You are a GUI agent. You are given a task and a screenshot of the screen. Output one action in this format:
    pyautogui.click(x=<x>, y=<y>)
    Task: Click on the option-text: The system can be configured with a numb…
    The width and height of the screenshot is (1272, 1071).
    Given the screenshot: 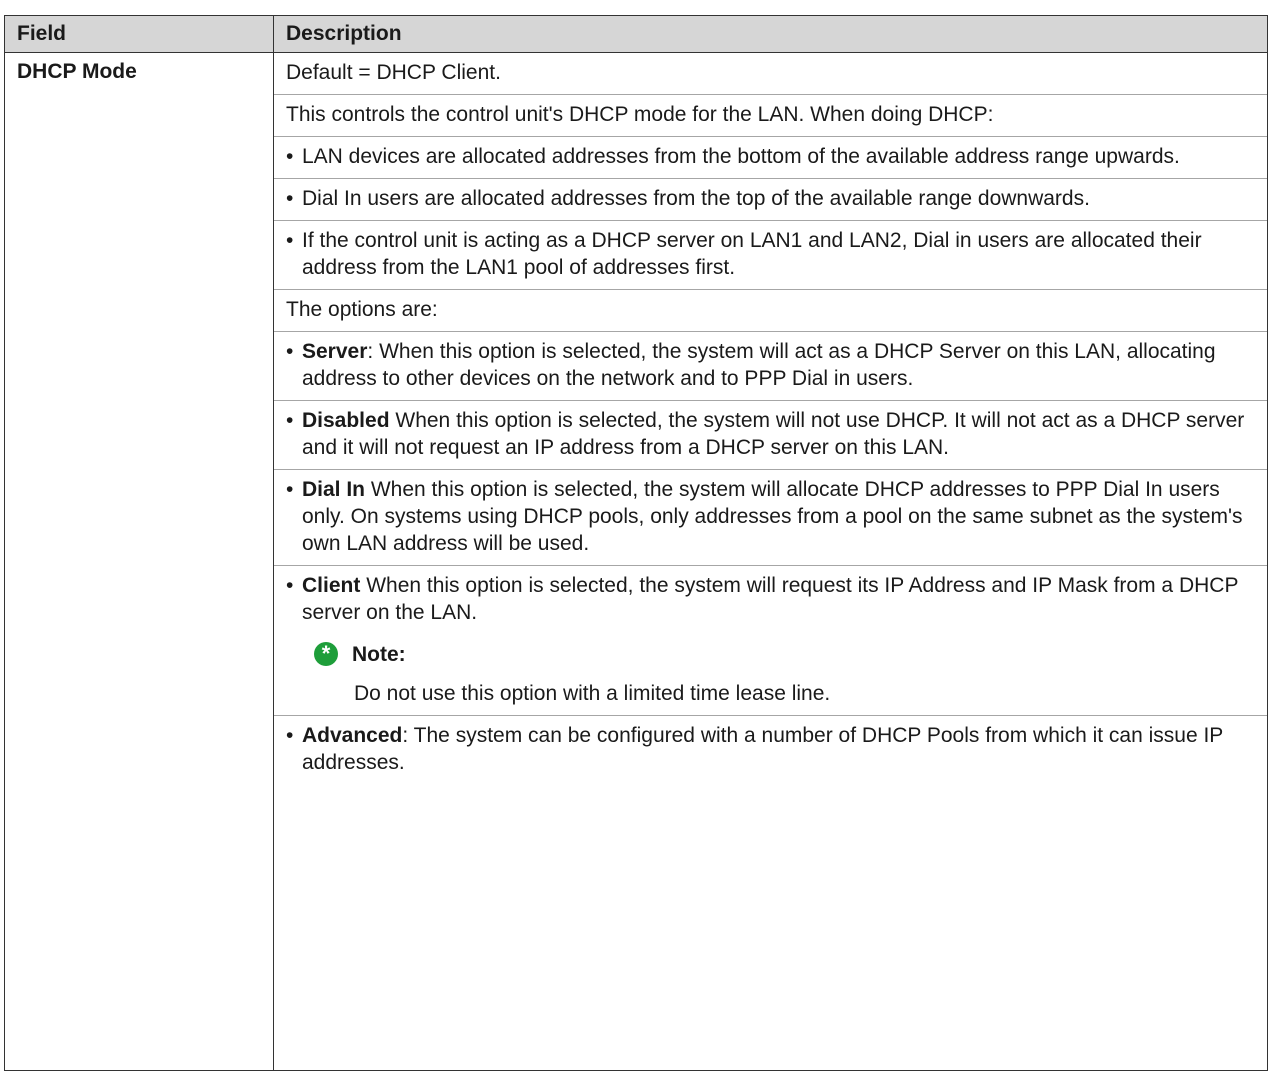 What is the action you would take?
    pyautogui.click(x=762, y=749)
    